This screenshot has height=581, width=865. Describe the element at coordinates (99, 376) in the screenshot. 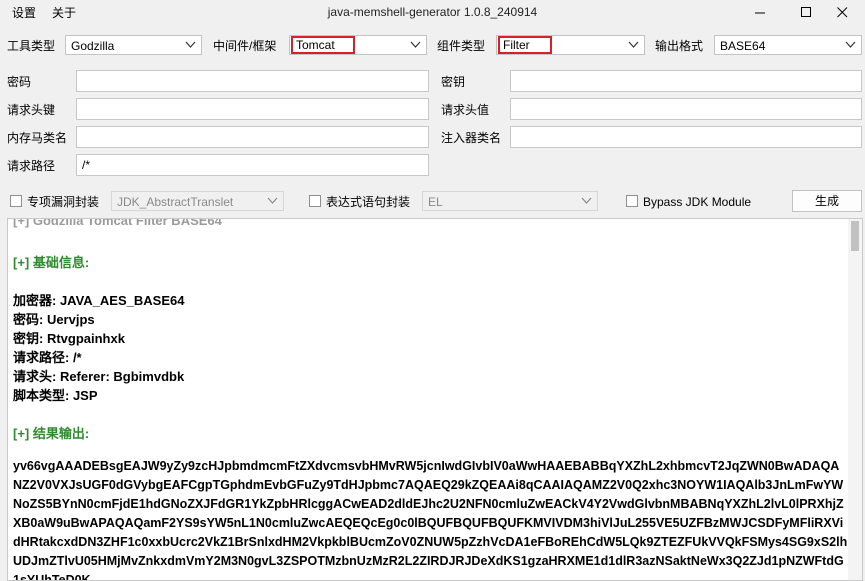

I see `info-line: 请求头: Referer: Bgbimvdbk` at that location.